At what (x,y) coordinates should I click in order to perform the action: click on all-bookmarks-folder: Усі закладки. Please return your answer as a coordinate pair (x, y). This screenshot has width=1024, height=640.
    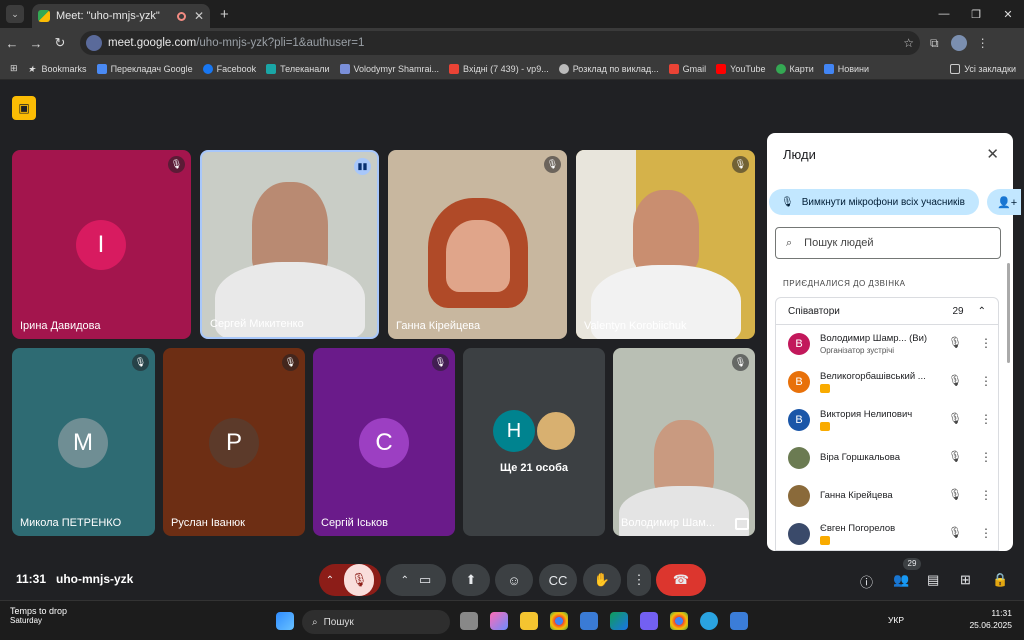
    Looking at the image, I should click on (983, 68).